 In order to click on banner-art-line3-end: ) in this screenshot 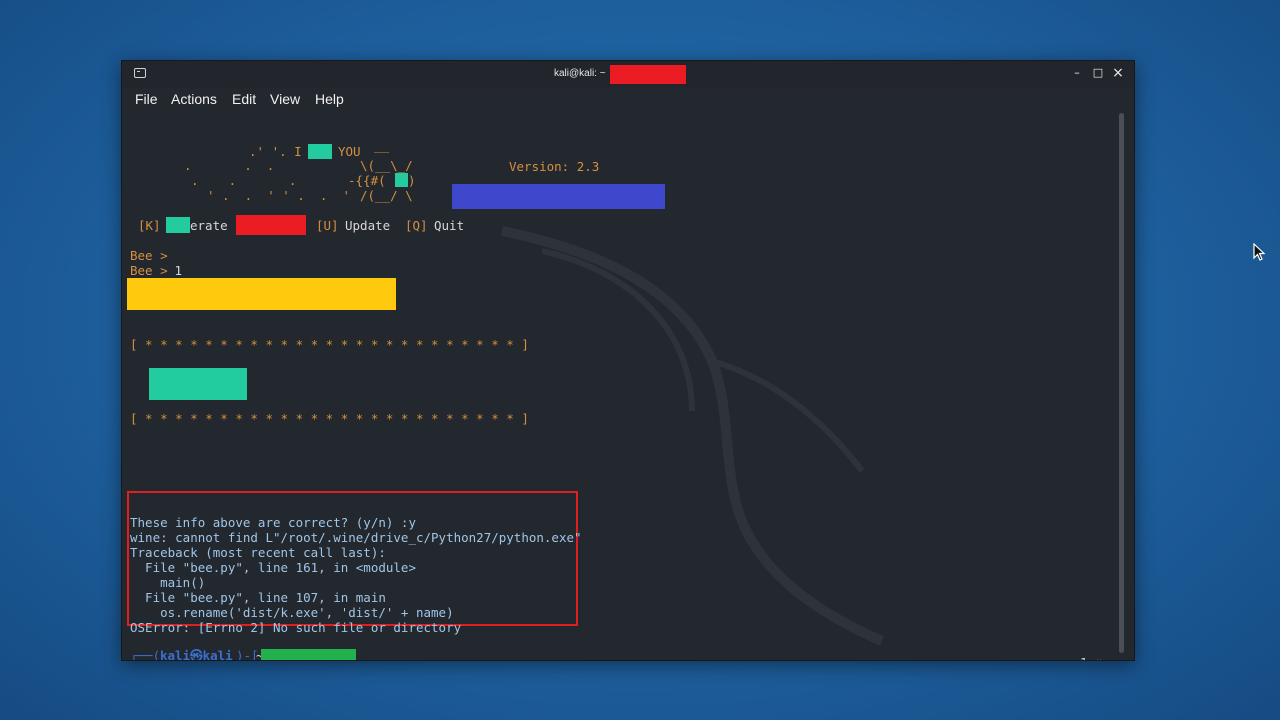, I will do `click(412, 180)`.